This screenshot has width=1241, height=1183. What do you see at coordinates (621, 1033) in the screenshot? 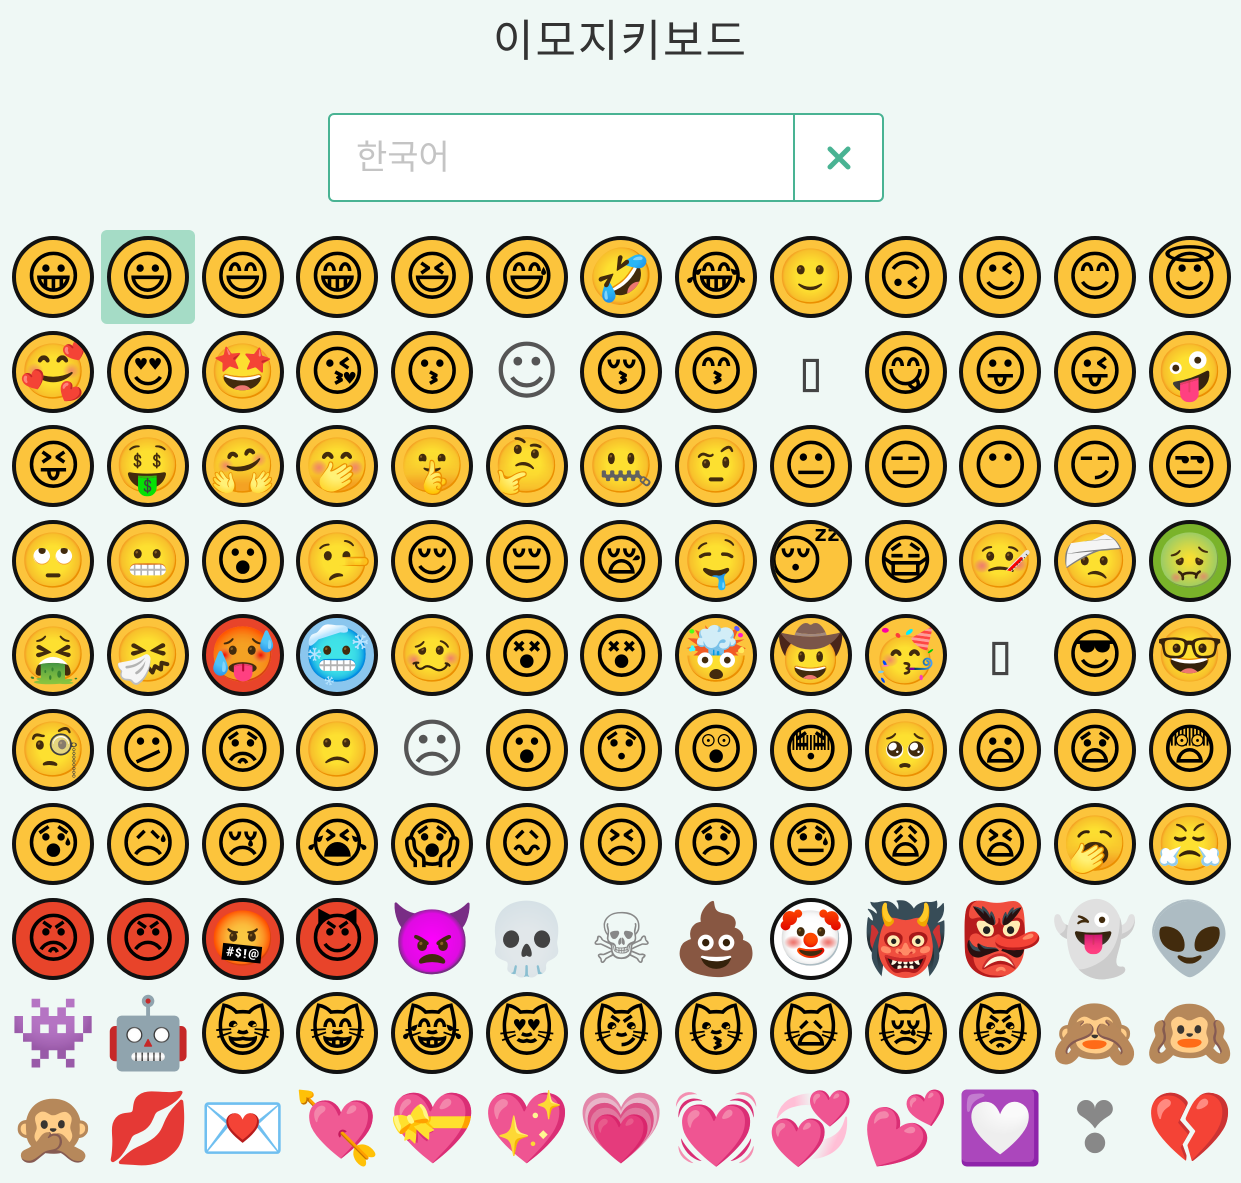
I see `emoji-button: 😼` at bounding box center [621, 1033].